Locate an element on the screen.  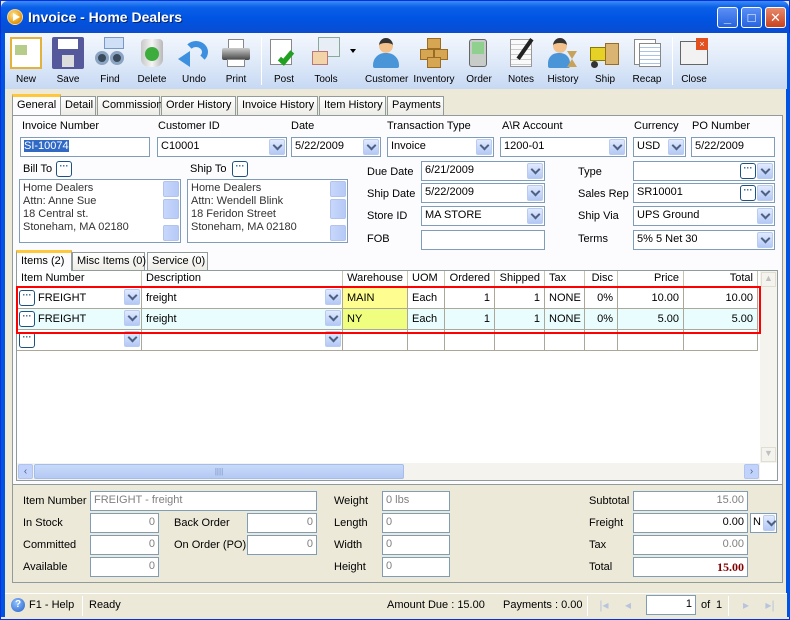
sales-rep-combo: SR10001 ··· is located at coordinates (704, 193).